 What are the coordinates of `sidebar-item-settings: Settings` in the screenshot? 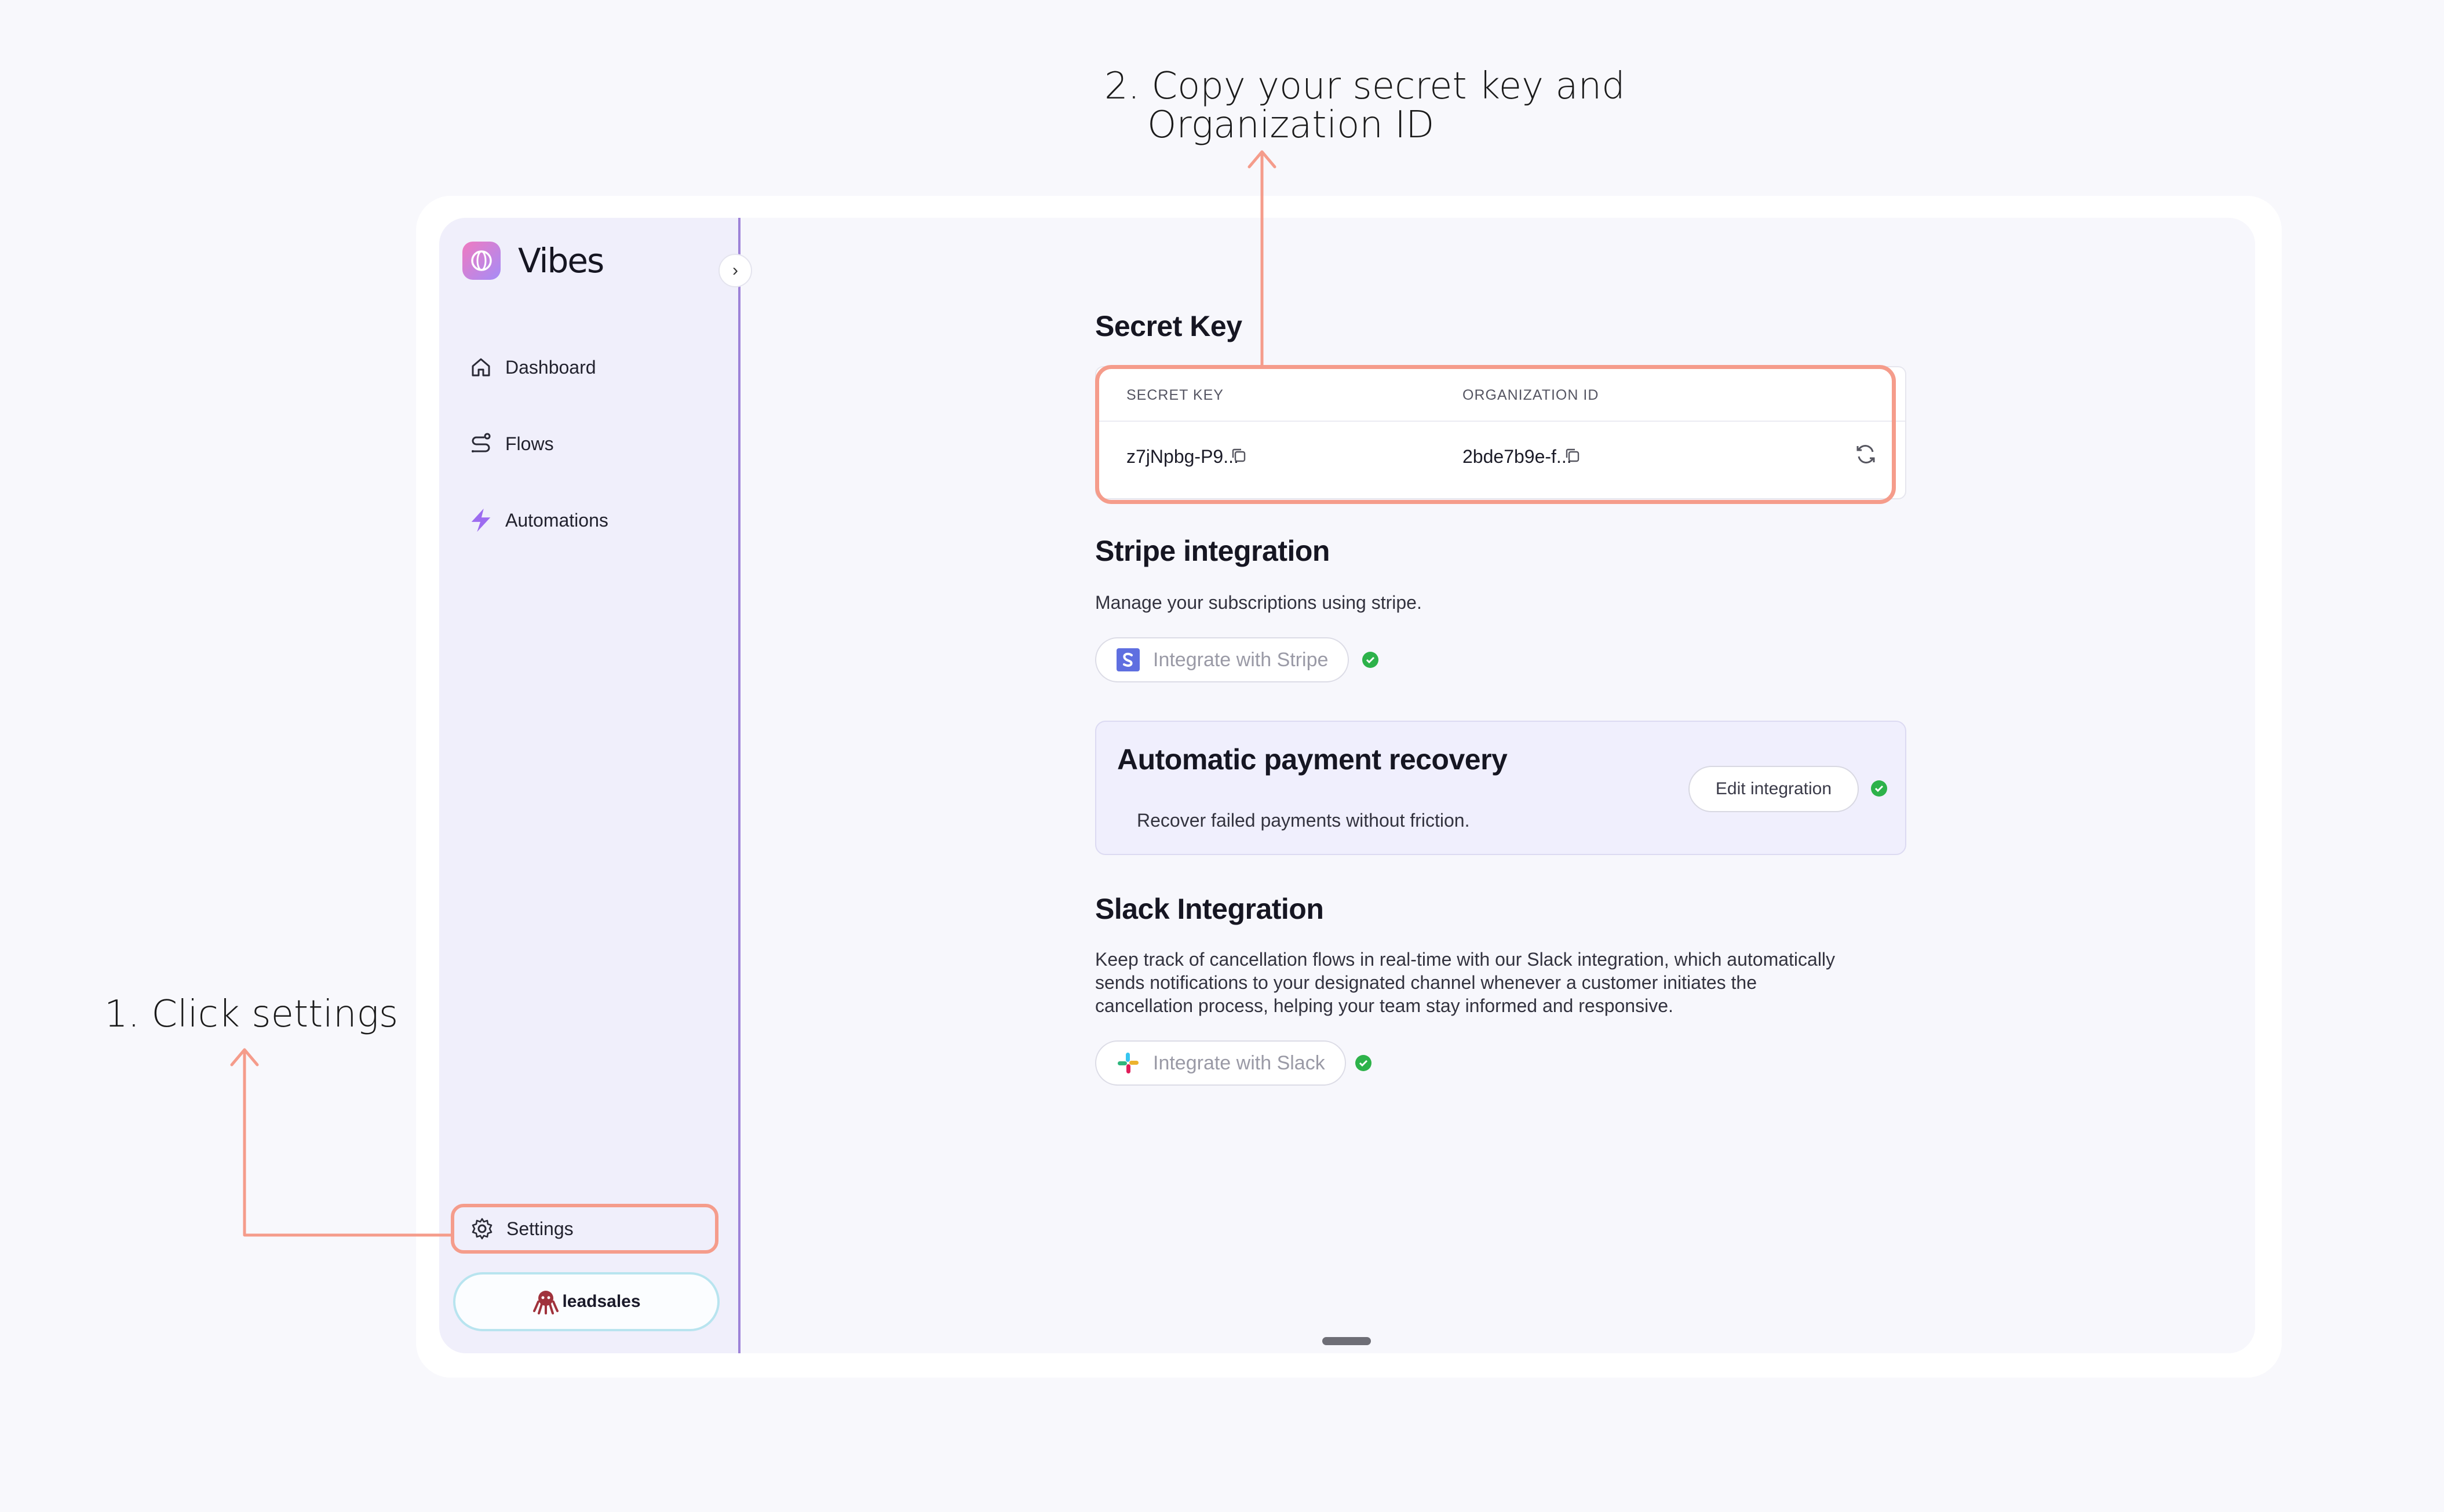 It's located at (584, 1229).